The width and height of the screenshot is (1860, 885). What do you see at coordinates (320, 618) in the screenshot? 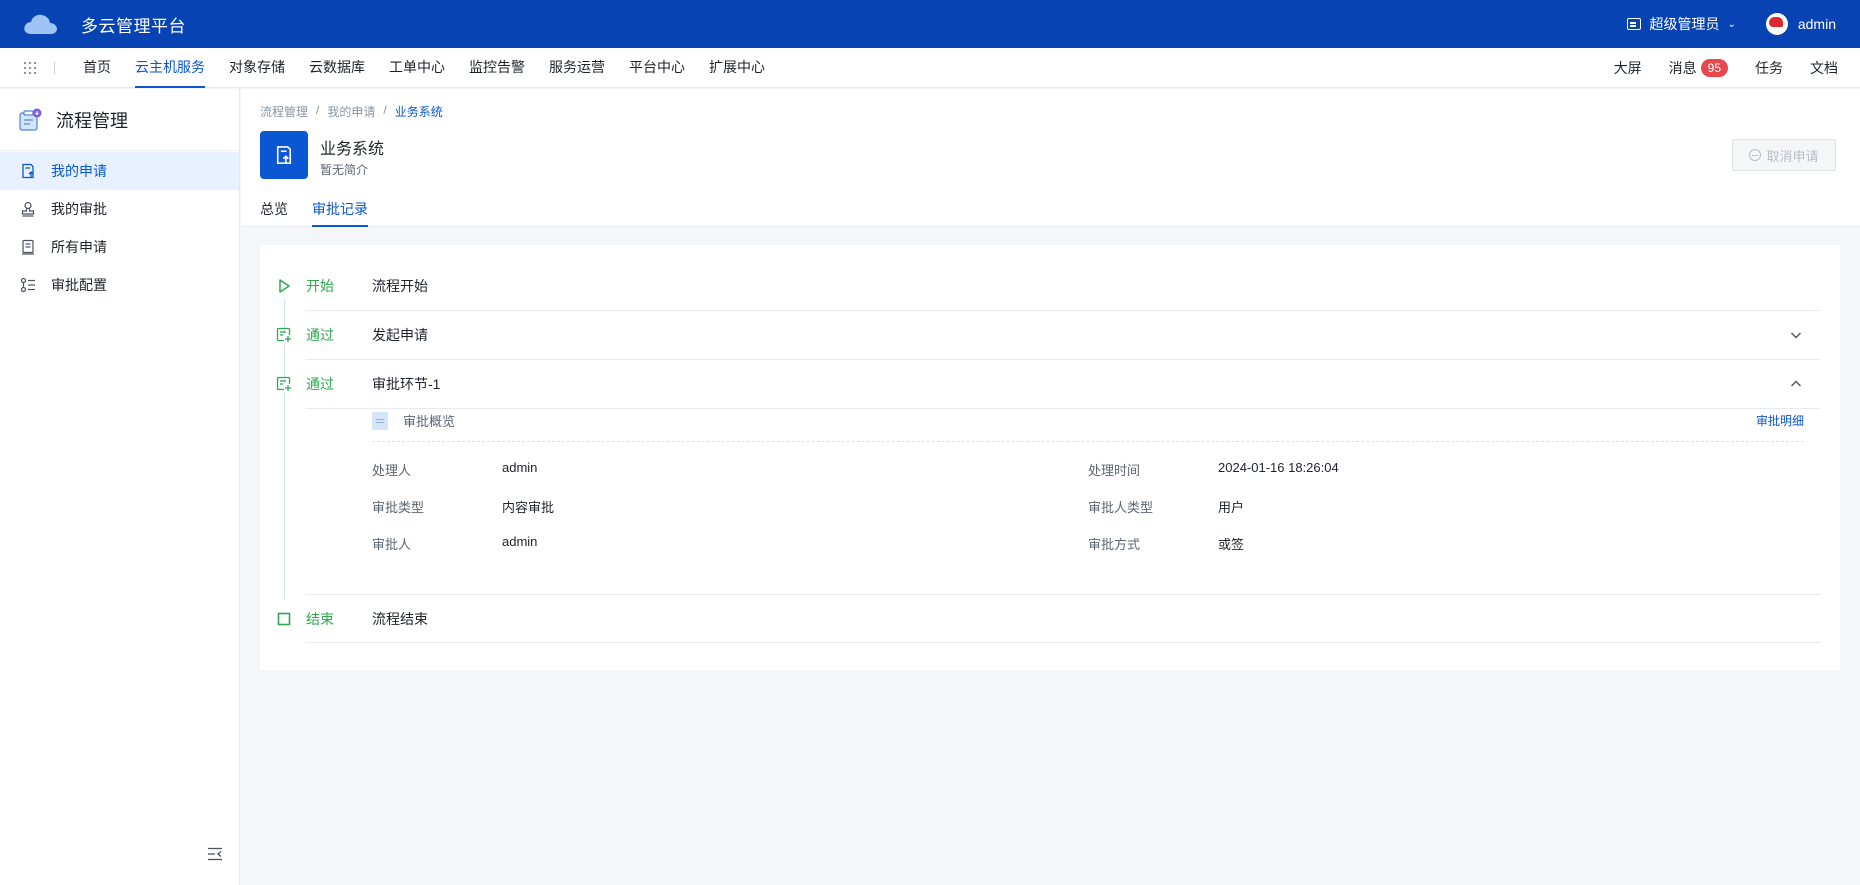
I see `step-status: 结束` at bounding box center [320, 618].